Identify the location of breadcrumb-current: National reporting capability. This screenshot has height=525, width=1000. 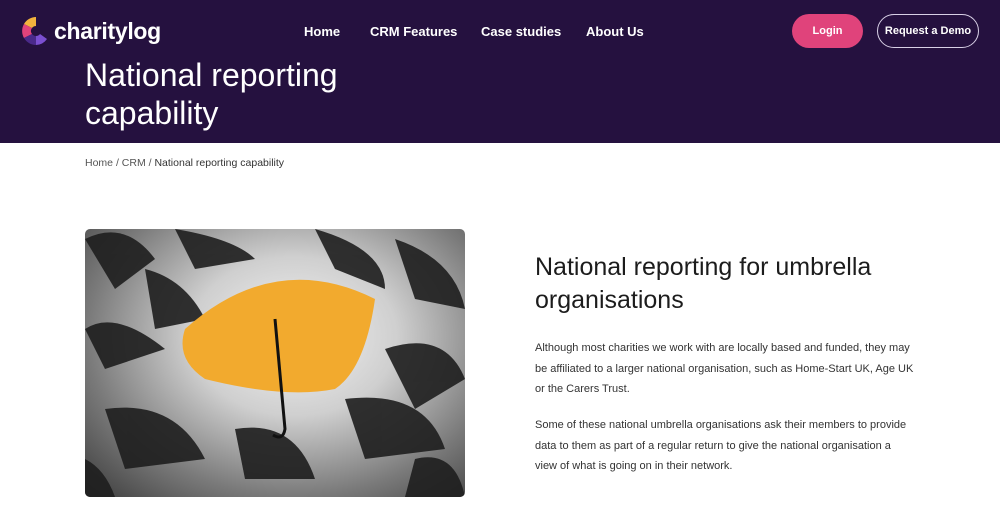
(219, 163).